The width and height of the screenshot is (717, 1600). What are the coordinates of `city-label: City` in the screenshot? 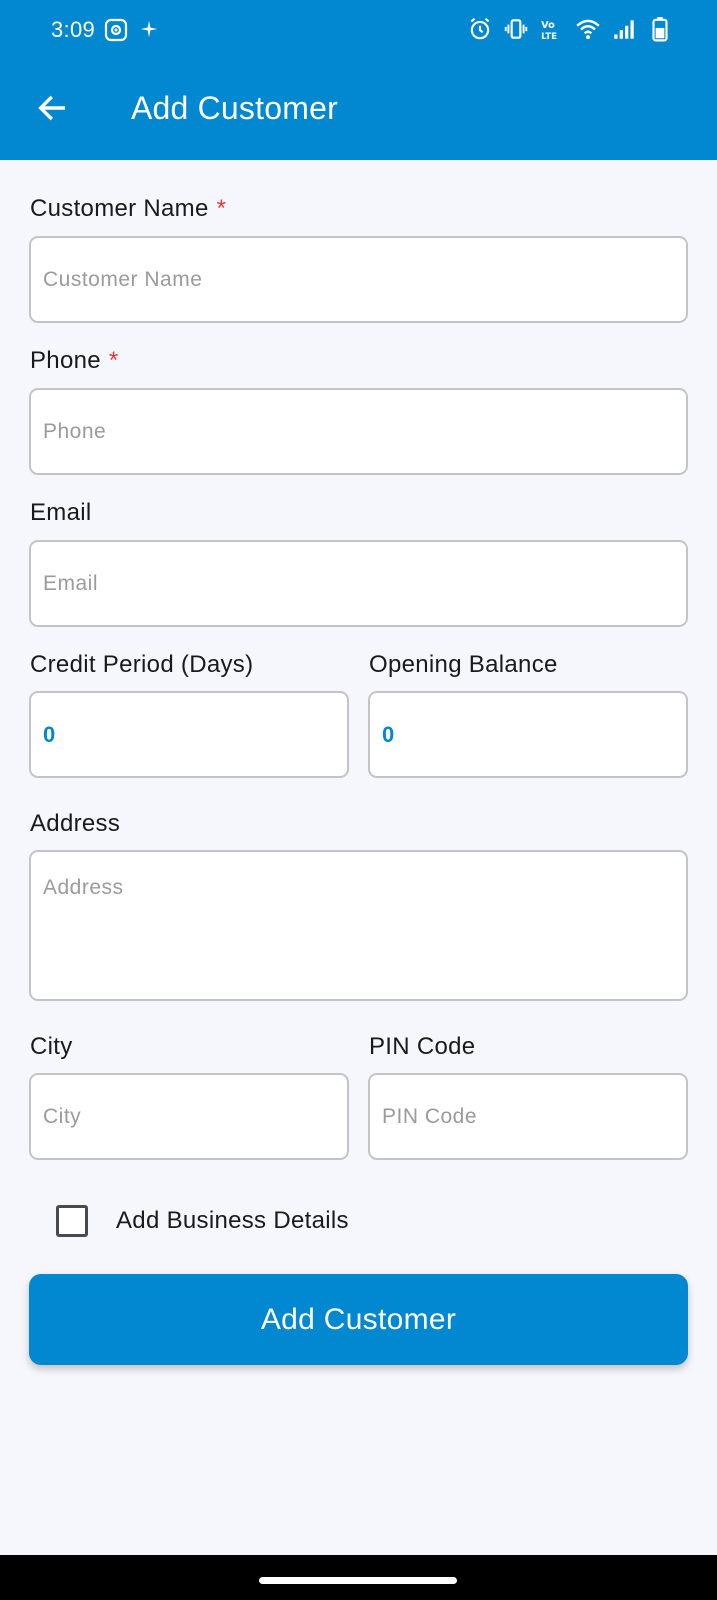 It's located at (51, 1046).